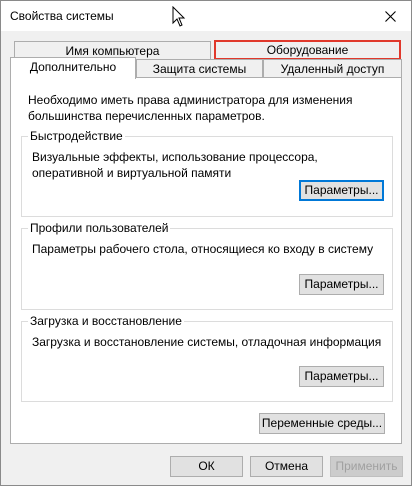  I want to click on tab-advanced: Дополнительно, so click(73, 68).